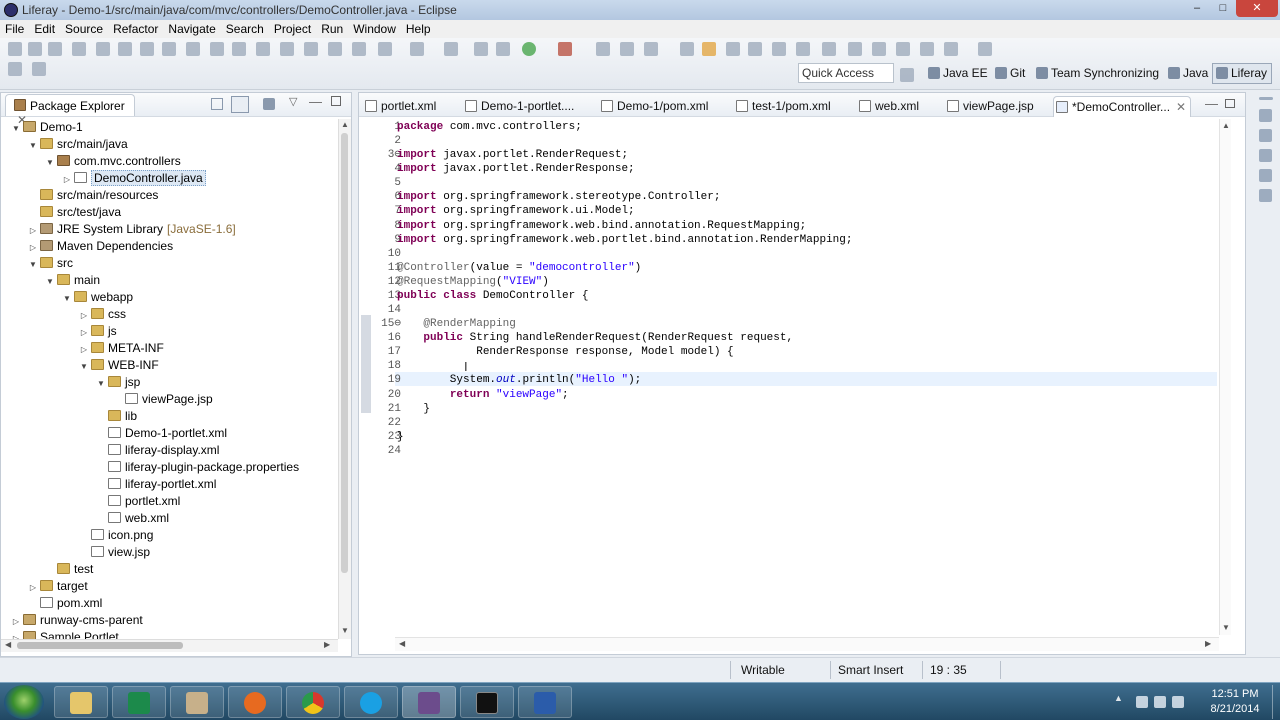 The width and height of the screenshot is (1280, 720). Describe the element at coordinates (481, 49) in the screenshot. I see `search-icon` at that location.